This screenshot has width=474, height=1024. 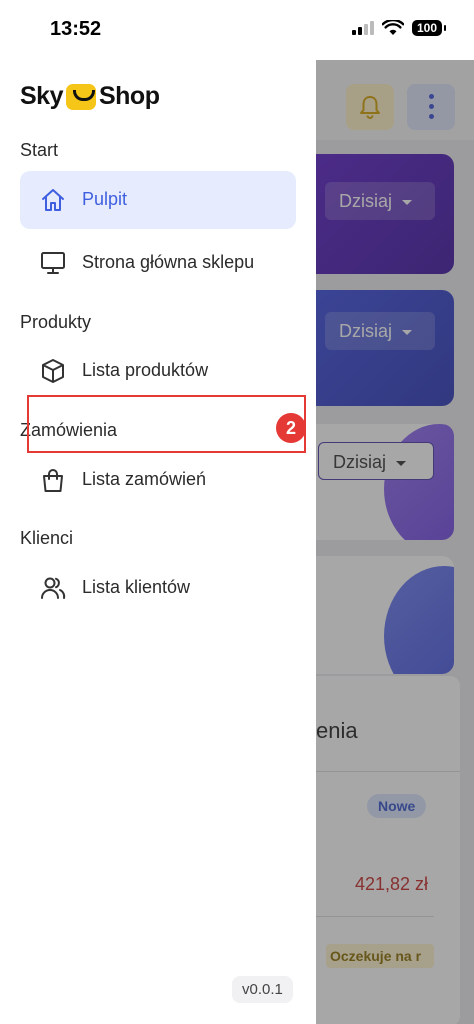 What do you see at coordinates (136, 587) in the screenshot?
I see `nav-item-label: Lista klientów` at bounding box center [136, 587].